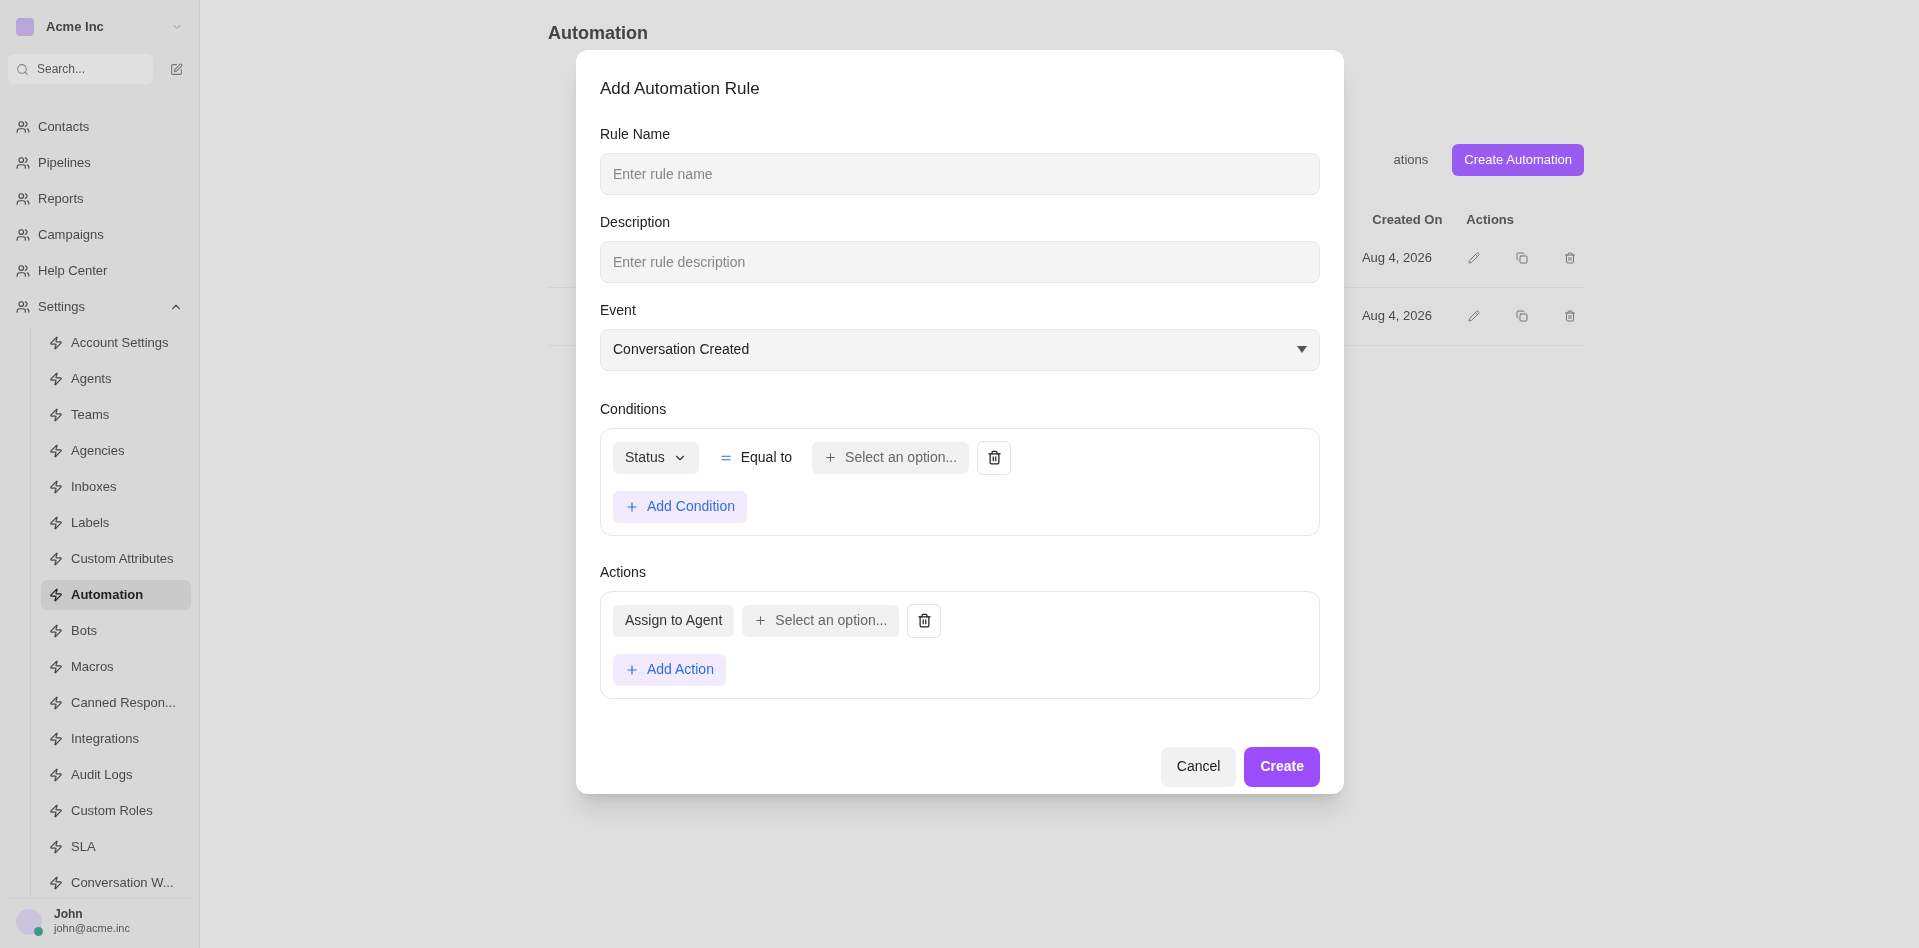 This screenshot has height=948, width=1919. I want to click on dropdown-icon, so click(1302, 349).